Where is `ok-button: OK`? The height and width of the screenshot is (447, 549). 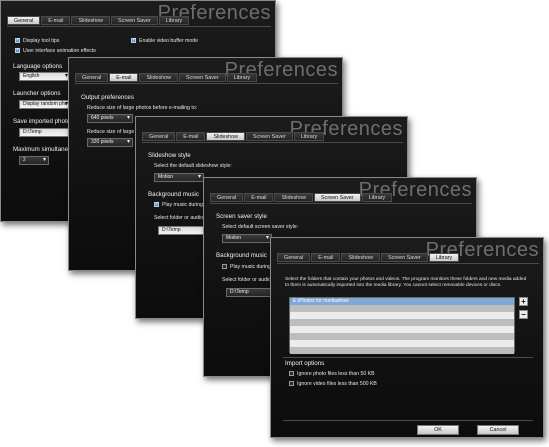
ok-button: OK is located at coordinates (438, 430).